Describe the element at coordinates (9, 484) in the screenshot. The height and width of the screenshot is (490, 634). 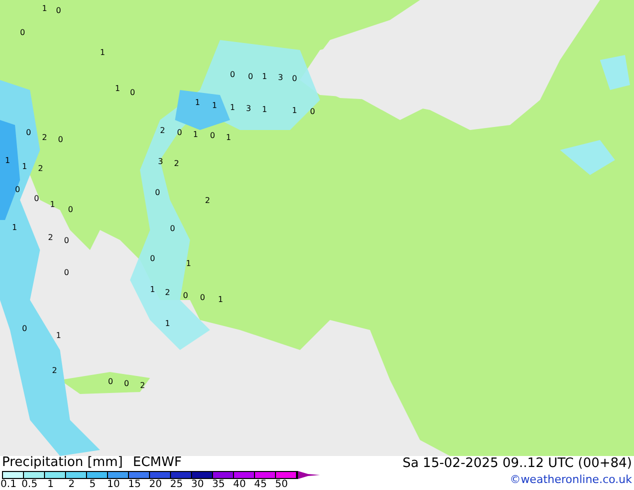
I see `scale-tick-label: 0.1` at that location.